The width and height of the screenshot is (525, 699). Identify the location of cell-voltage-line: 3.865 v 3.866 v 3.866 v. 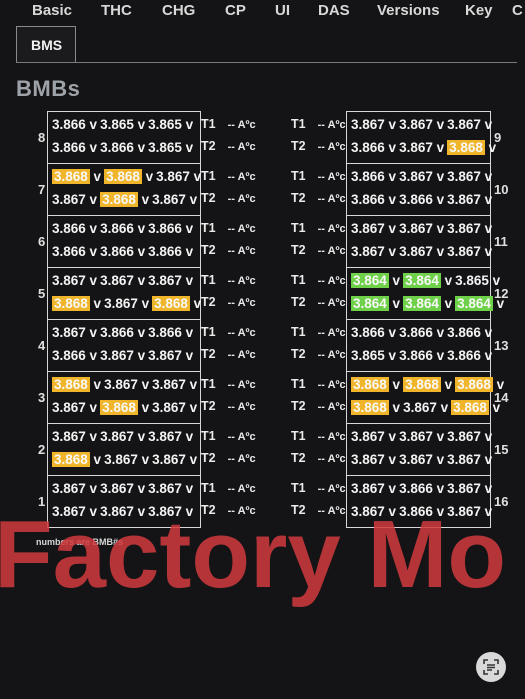
(423, 355).